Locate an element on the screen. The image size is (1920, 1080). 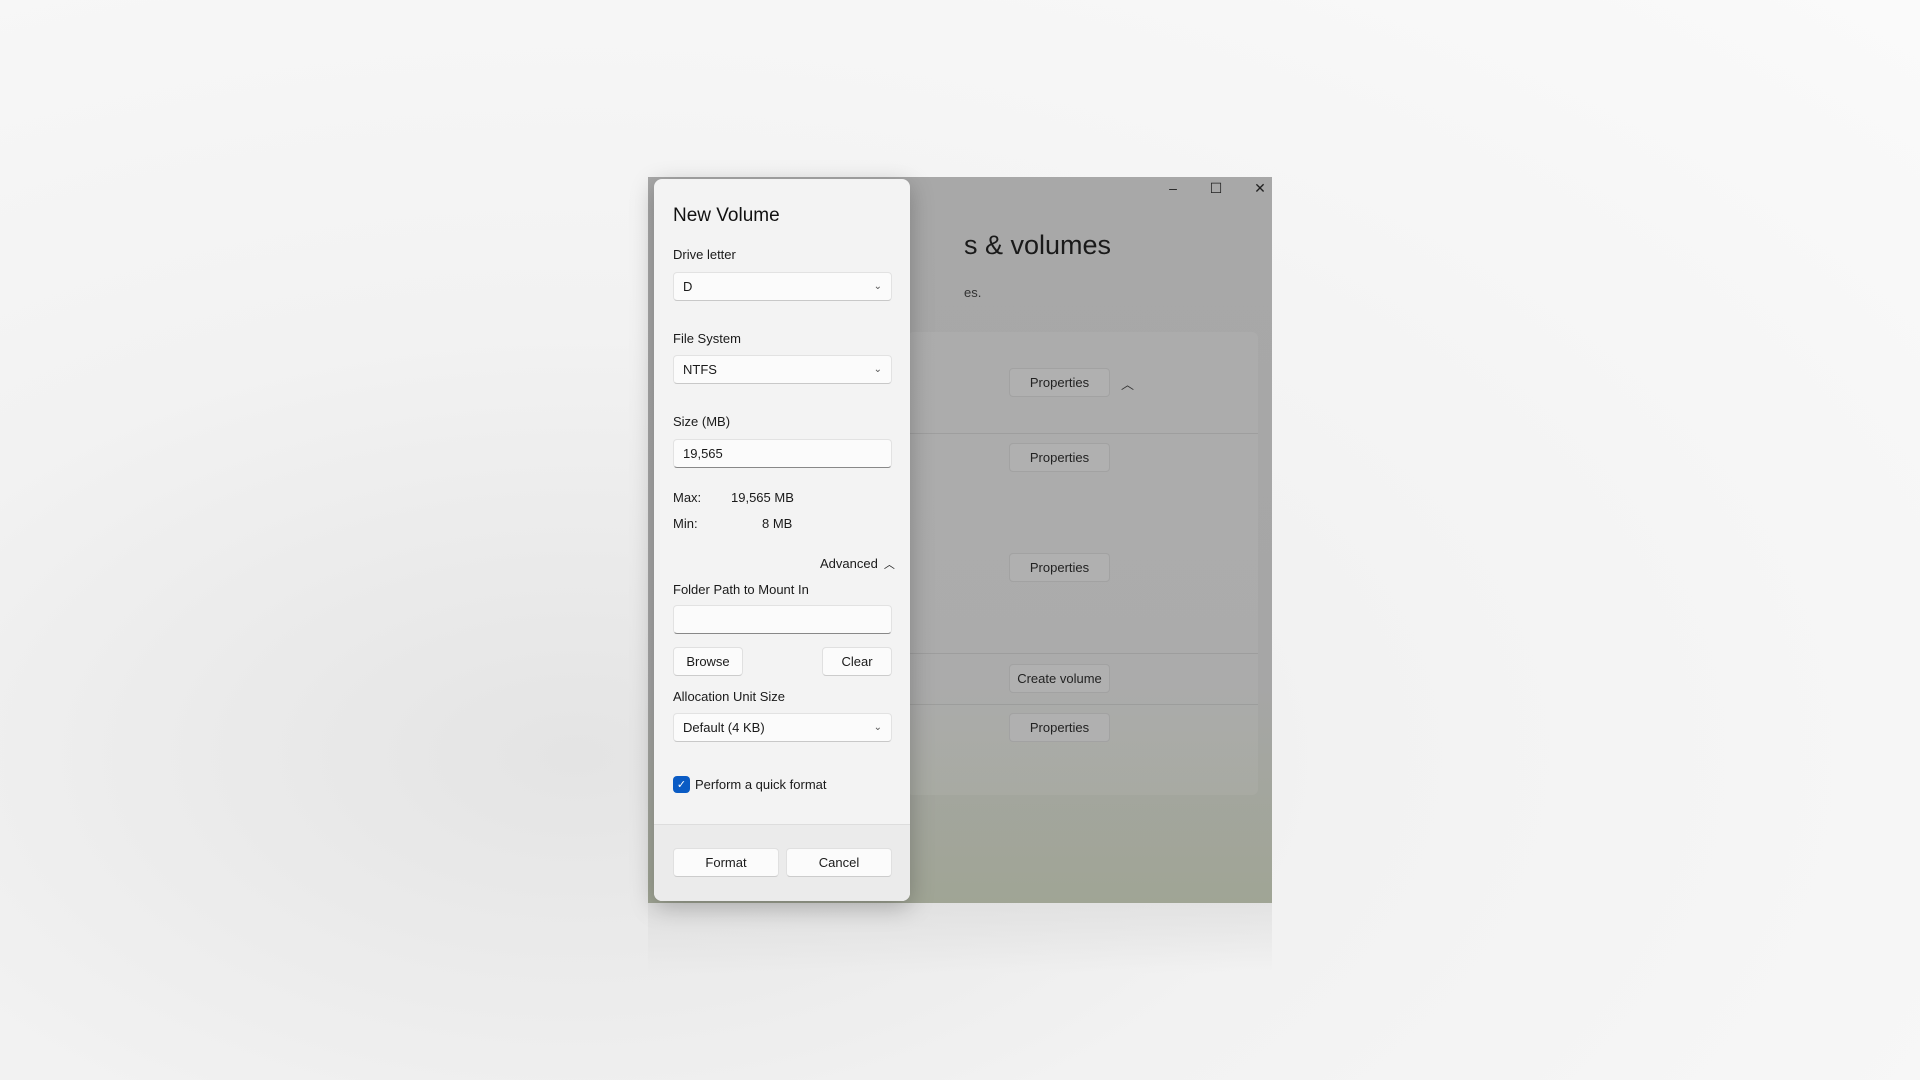
size-input: 19,565 is located at coordinates (782, 453).